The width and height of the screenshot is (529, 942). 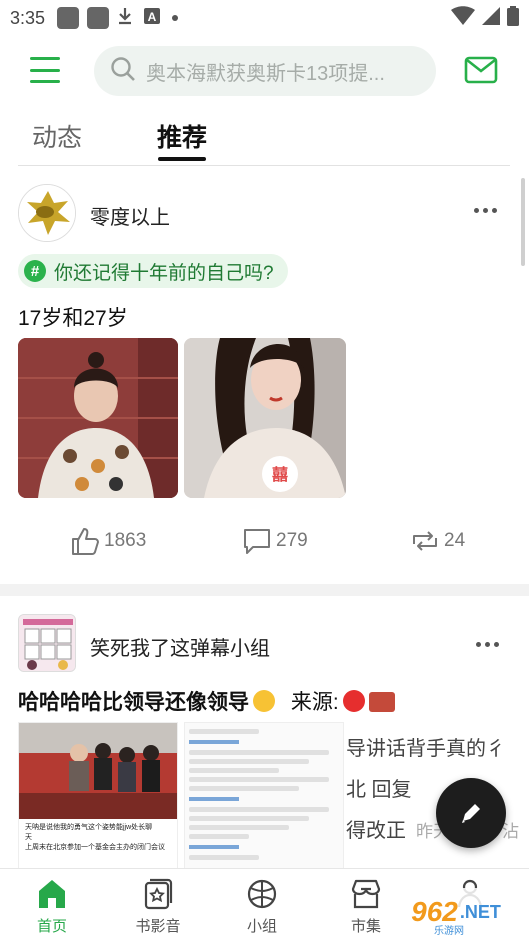 What do you see at coordinates (45, 70) in the screenshot?
I see `menu-button` at bounding box center [45, 70].